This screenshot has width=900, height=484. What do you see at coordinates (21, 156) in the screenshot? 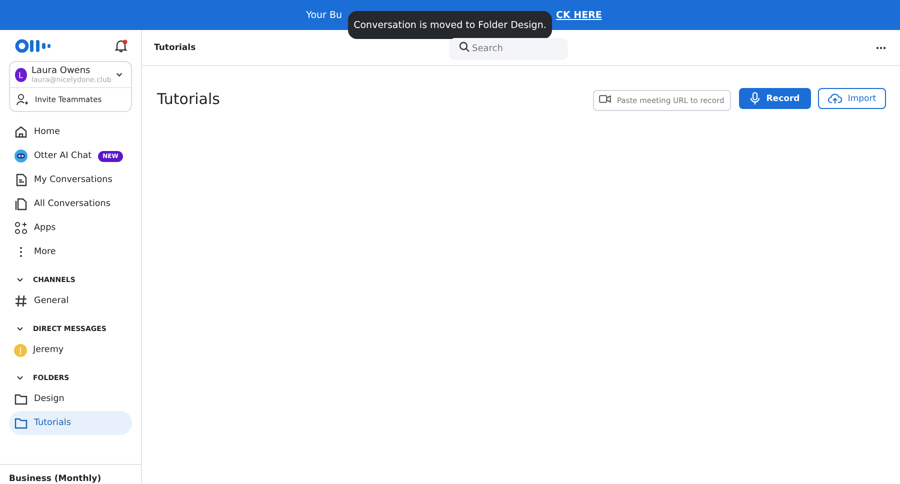
I see `robot-icon` at bounding box center [21, 156].